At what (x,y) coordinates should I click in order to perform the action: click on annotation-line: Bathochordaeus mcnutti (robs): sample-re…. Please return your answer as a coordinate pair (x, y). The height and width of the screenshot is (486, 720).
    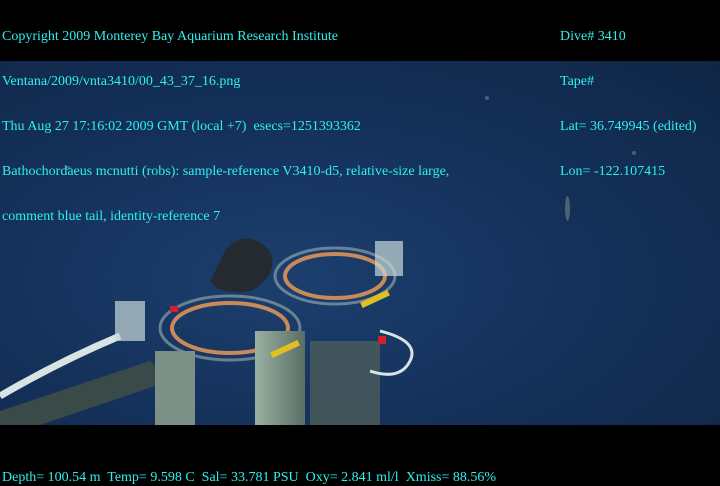
    Looking at the image, I should click on (226, 171).